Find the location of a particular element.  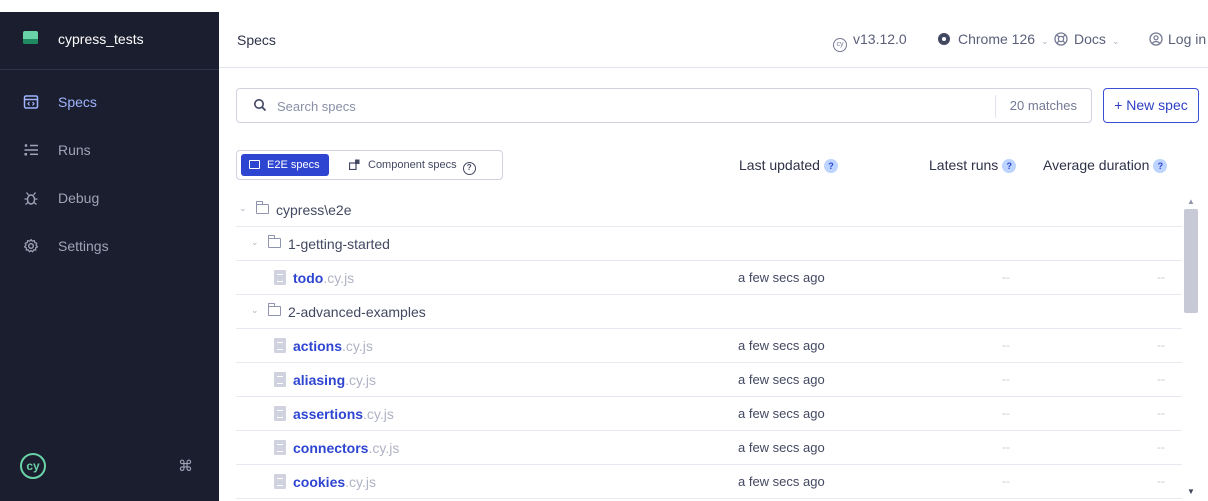

spec-row: connectors.cy.js a few secs ago -- -- is located at coordinates (709, 448).